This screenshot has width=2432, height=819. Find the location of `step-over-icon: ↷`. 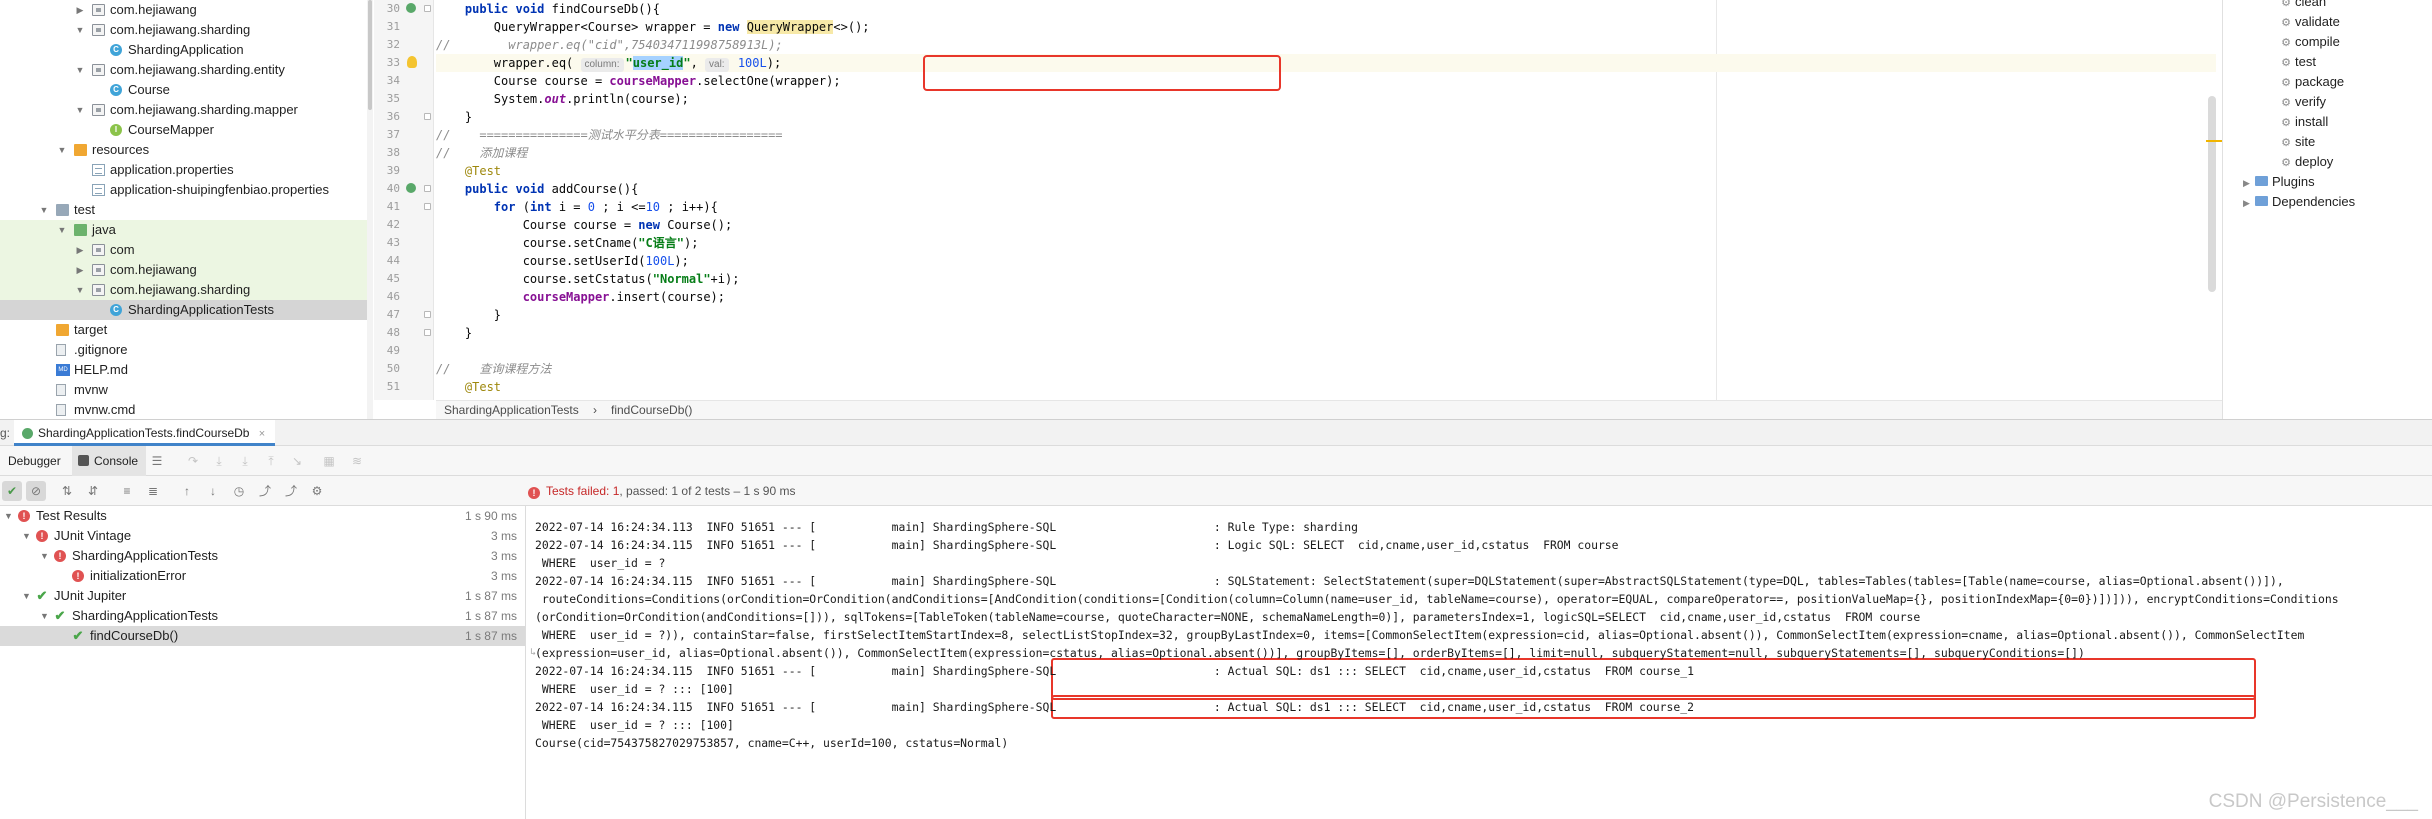

step-over-icon: ↷ is located at coordinates (193, 461).